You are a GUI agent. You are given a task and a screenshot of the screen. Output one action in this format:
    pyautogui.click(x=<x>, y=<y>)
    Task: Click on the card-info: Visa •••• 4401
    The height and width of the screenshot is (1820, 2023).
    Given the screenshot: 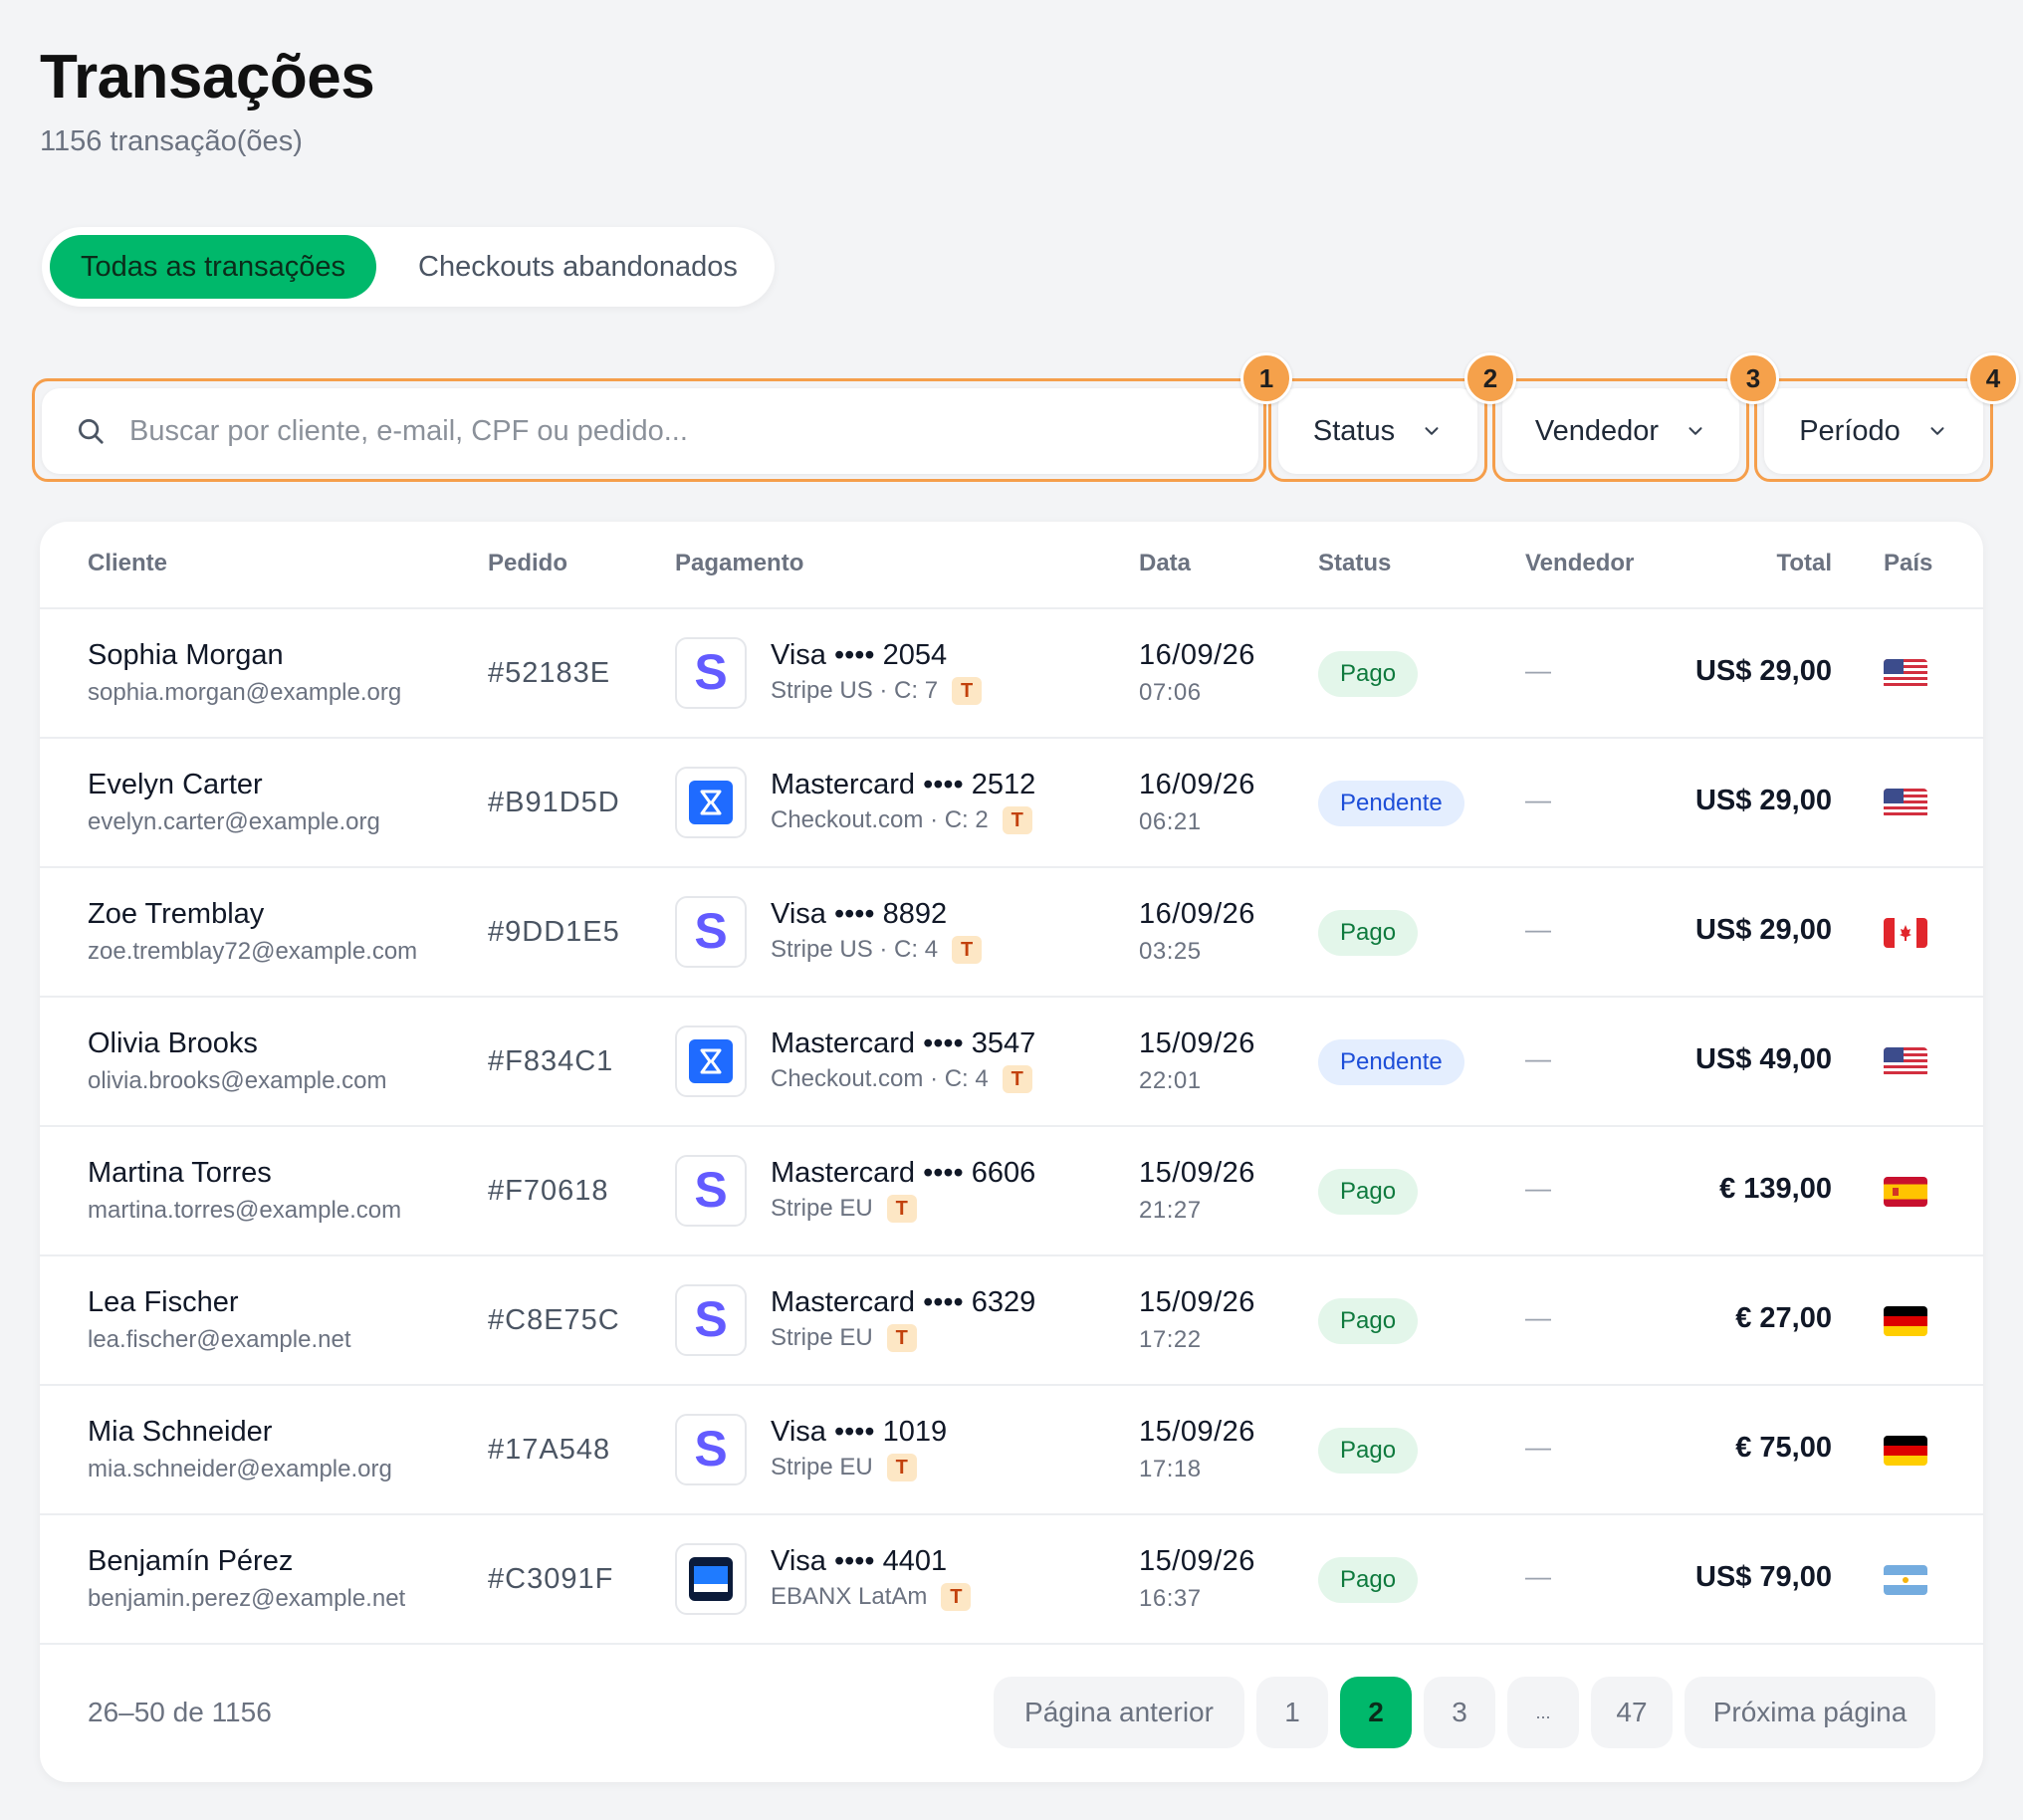 What is the action you would take?
    pyautogui.click(x=859, y=1561)
    